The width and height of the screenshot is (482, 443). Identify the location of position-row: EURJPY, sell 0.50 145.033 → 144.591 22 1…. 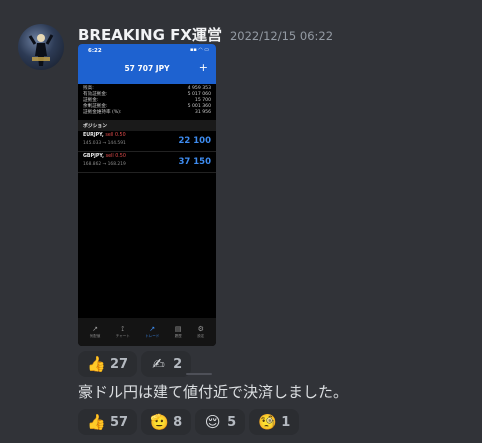
(147, 141).